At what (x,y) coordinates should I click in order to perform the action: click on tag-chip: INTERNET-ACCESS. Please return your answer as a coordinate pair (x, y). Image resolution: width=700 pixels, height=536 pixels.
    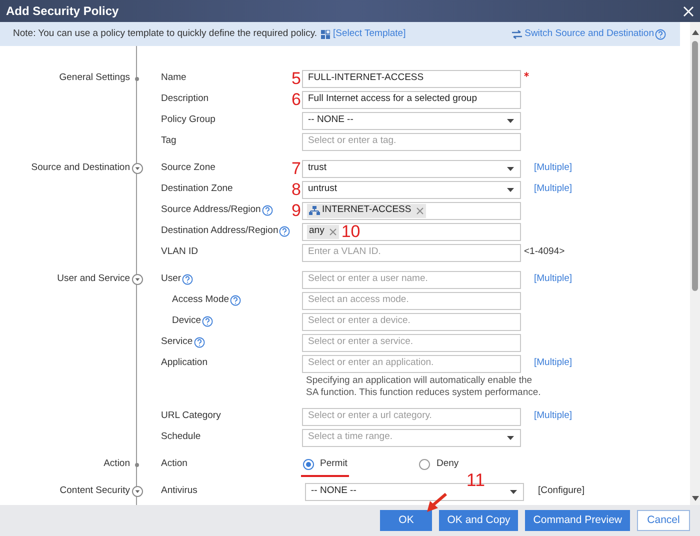
    Looking at the image, I should click on (366, 211).